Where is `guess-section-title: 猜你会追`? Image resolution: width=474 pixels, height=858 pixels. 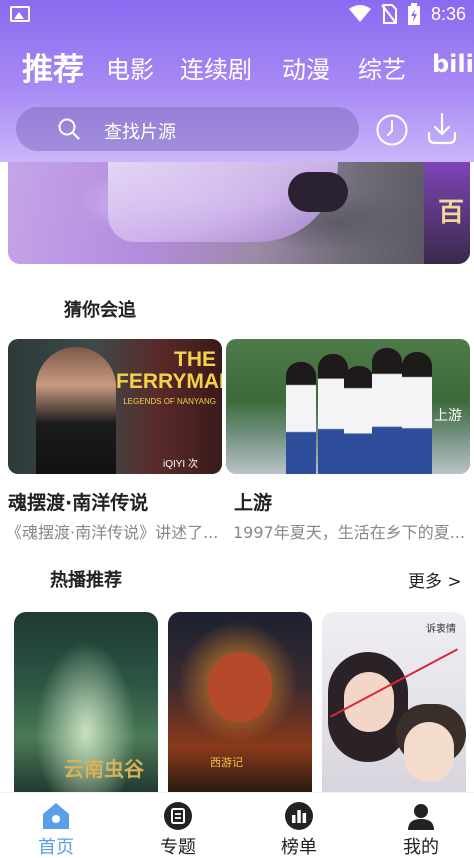 guess-section-title: 猜你会追 is located at coordinates (100, 310).